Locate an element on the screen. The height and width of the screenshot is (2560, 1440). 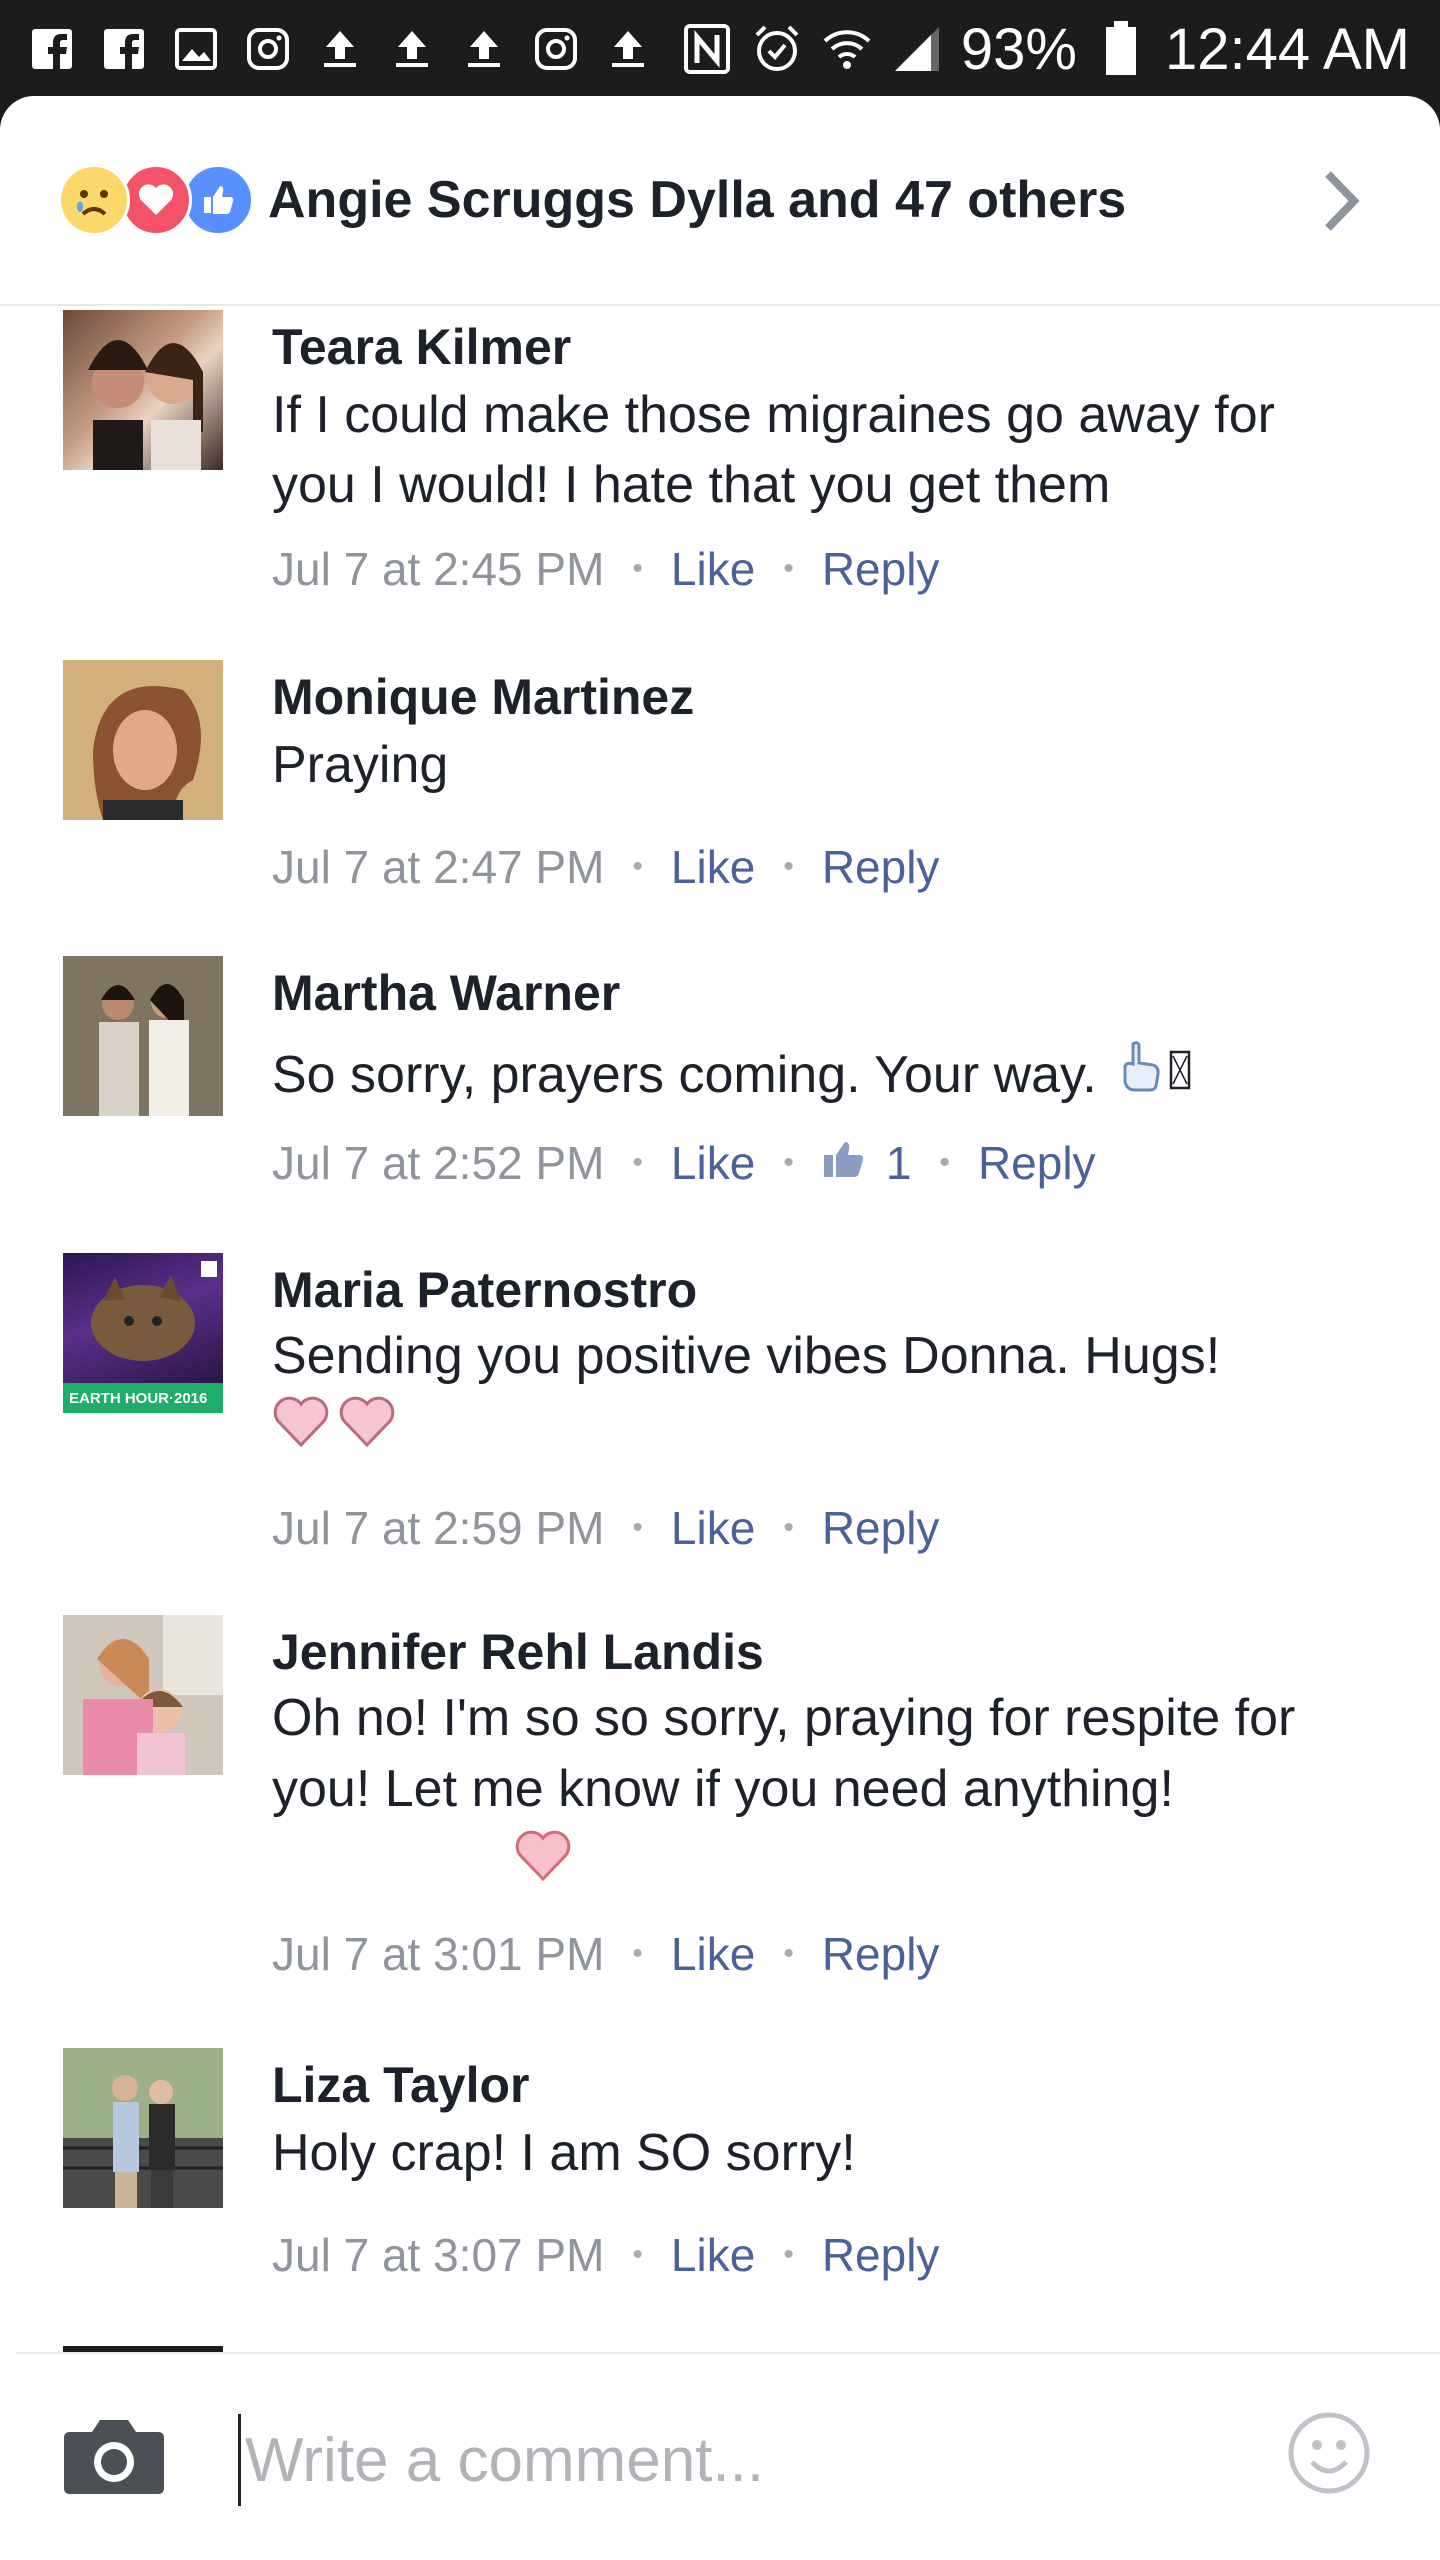
comment-meta: Jul 7 at 3:07 PM • Like • Reply is located at coordinates (605, 2255).